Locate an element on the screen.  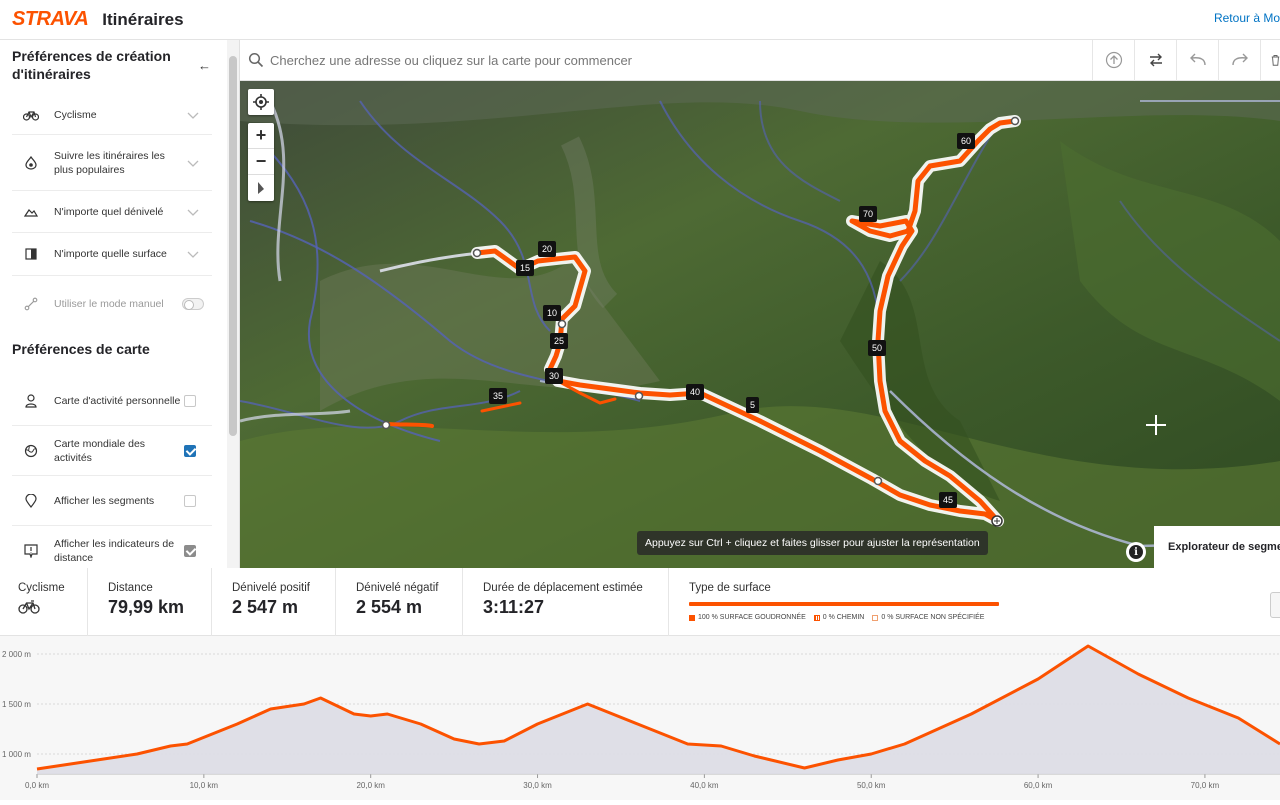
stats-side-button is located at coordinates (1275, 605).